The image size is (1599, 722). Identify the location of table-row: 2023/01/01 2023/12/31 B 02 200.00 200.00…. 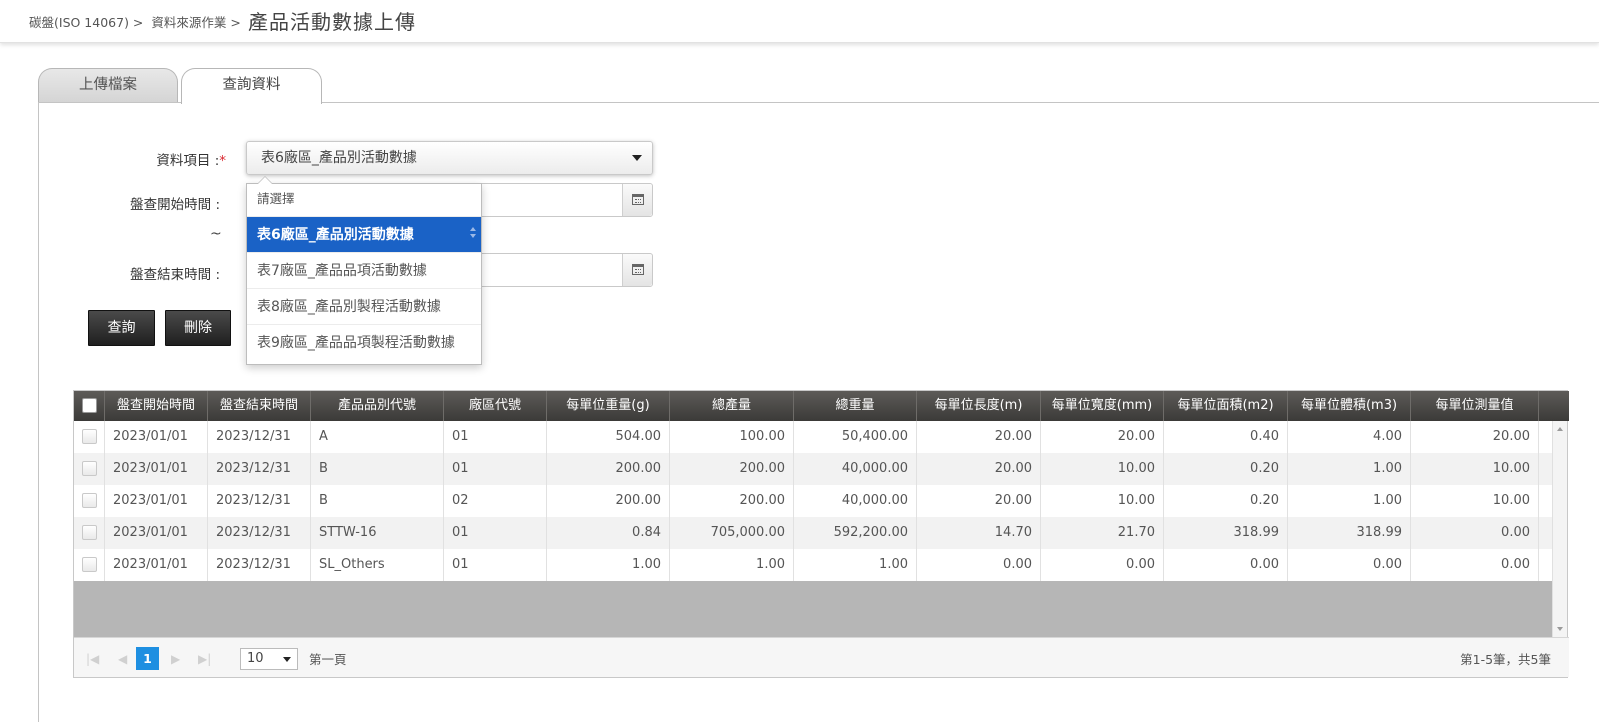
(814, 501).